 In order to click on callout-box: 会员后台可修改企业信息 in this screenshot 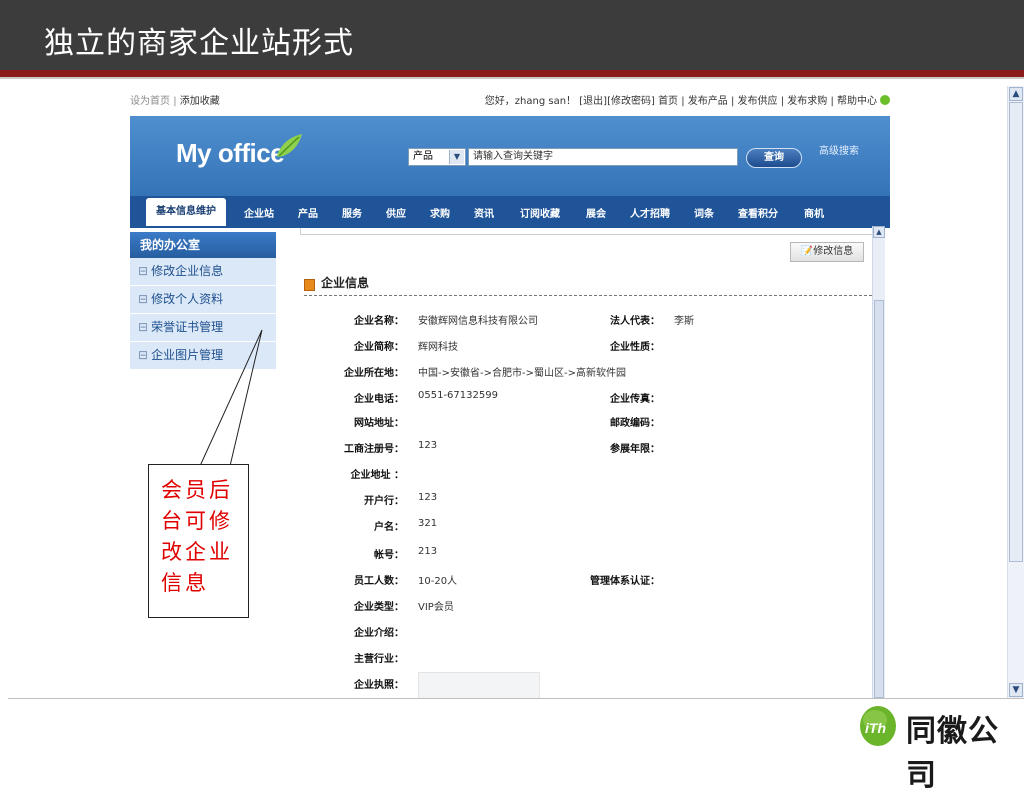, I will do `click(198, 541)`.